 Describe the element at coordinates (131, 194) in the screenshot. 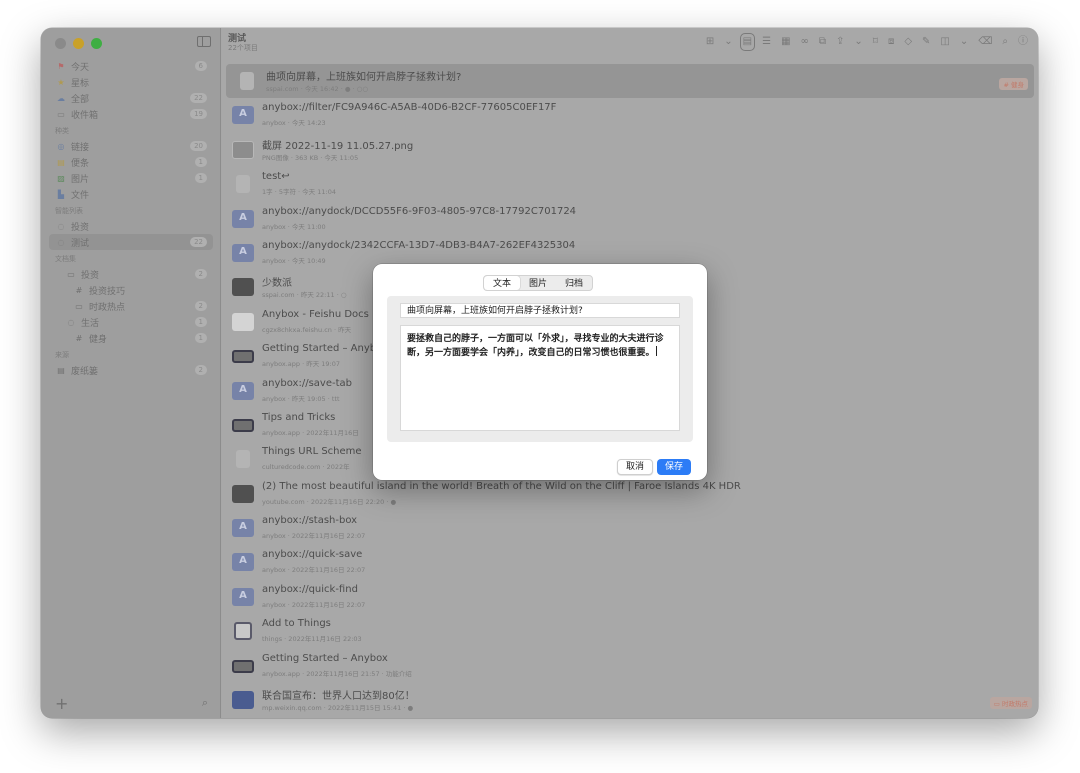

I see `sidebar-item: ▙ 文件` at that location.